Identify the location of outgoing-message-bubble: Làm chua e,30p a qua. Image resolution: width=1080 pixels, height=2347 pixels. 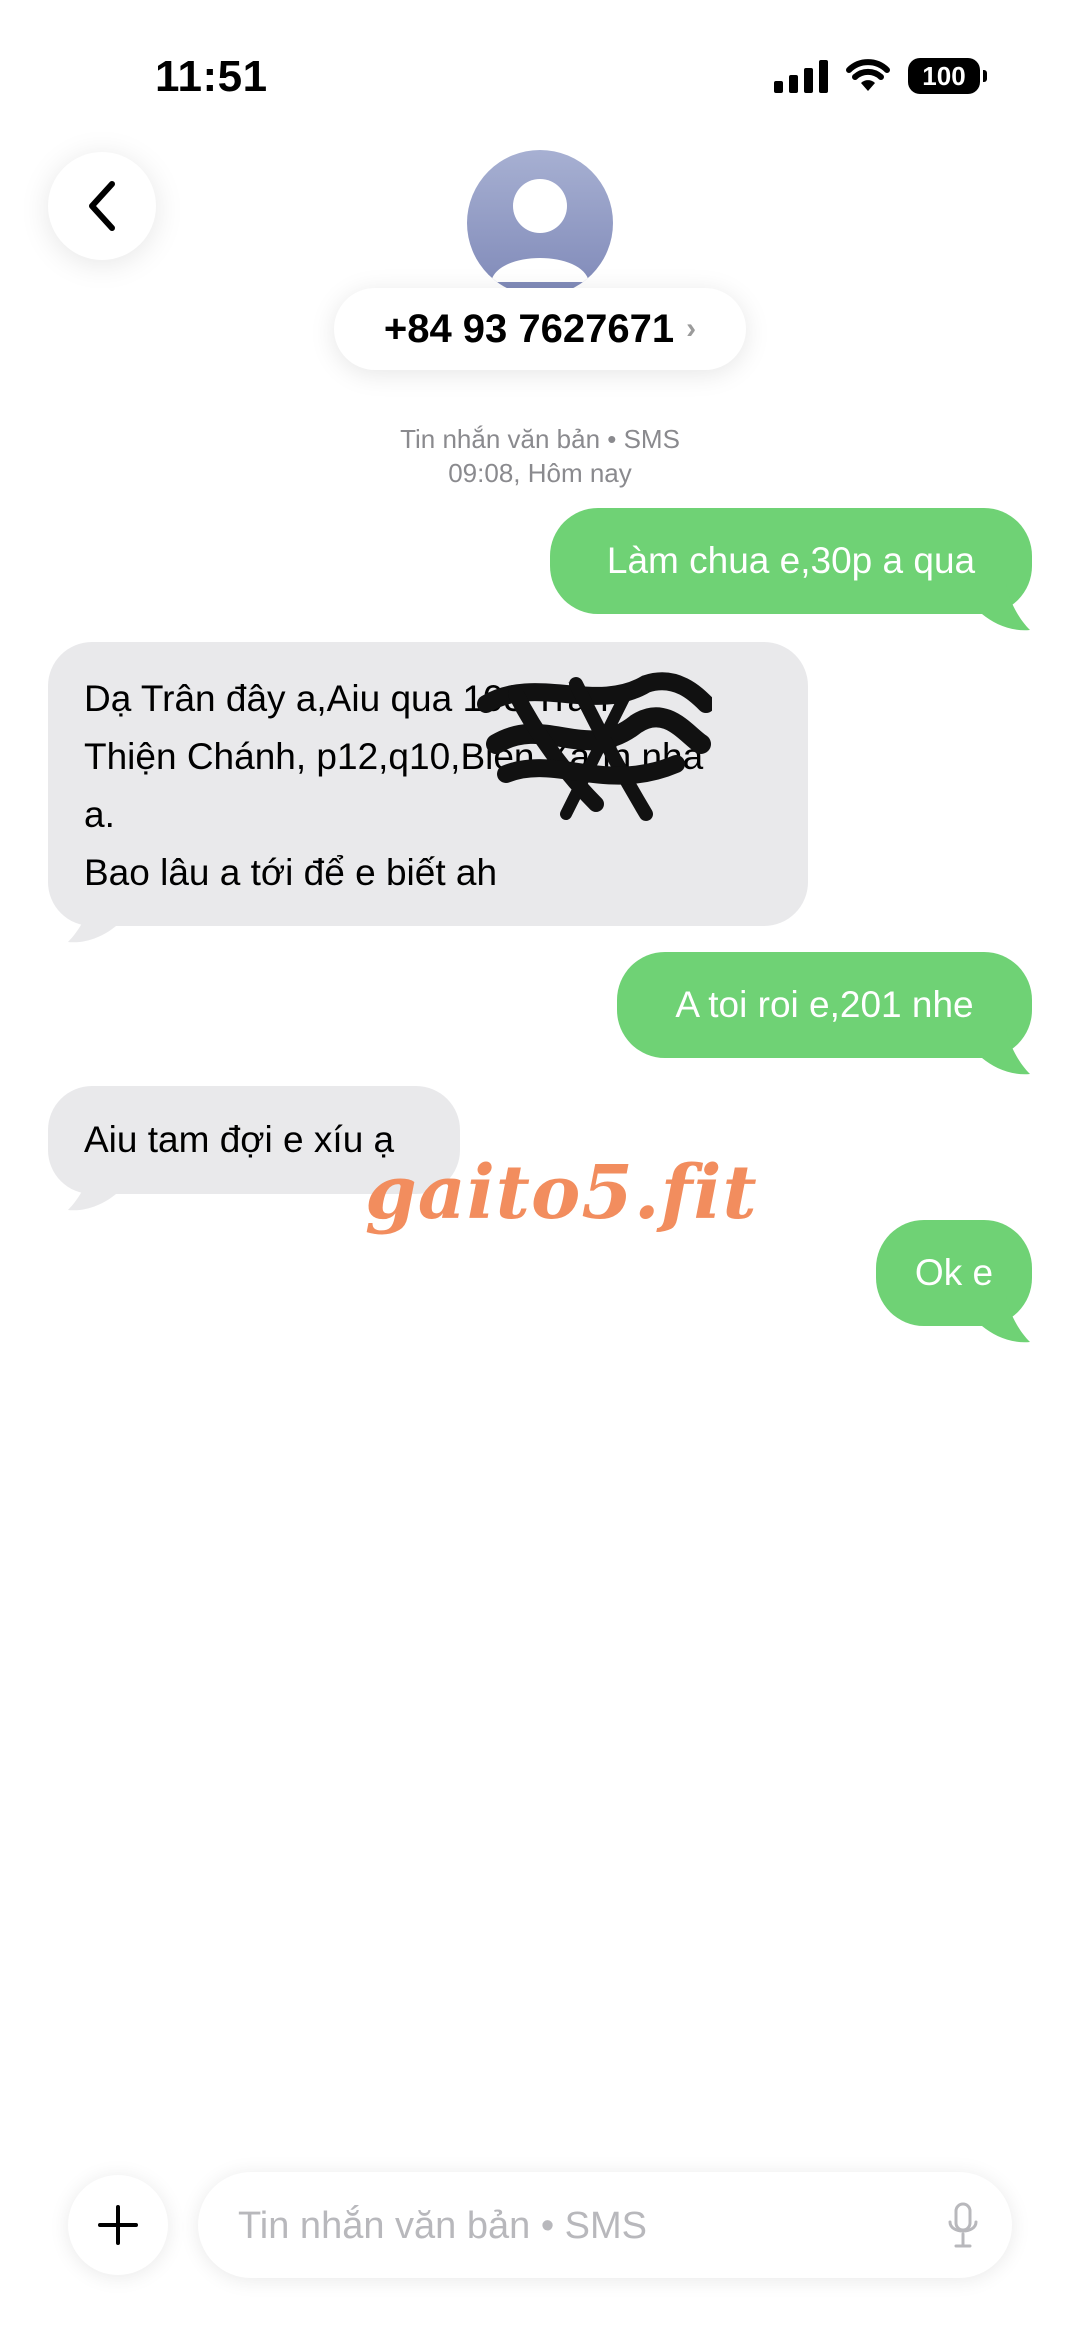
(791, 561).